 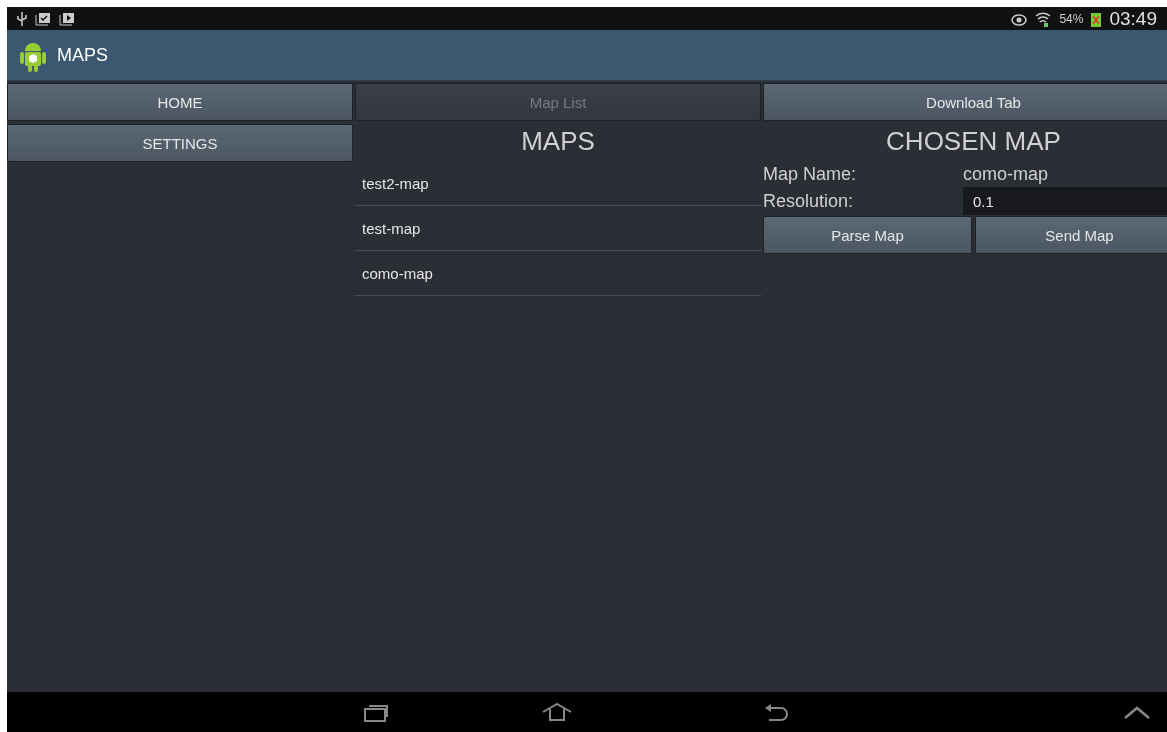 I want to click on menu-button: HOME, so click(x=180, y=102).